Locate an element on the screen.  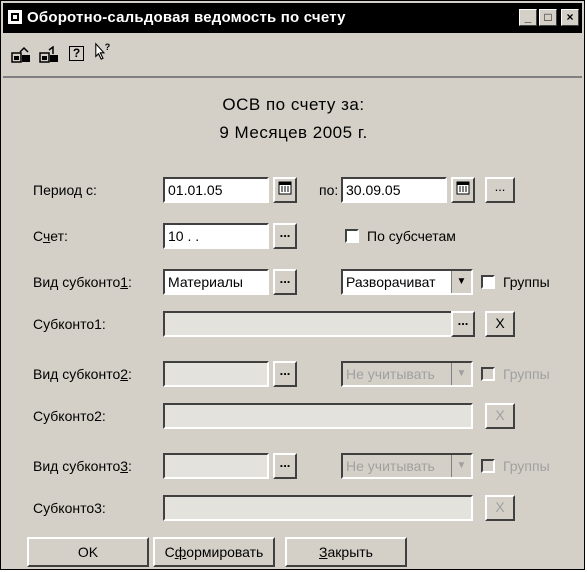
report-heading-line1: ОСВ по счету за: is located at coordinates (293, 104).